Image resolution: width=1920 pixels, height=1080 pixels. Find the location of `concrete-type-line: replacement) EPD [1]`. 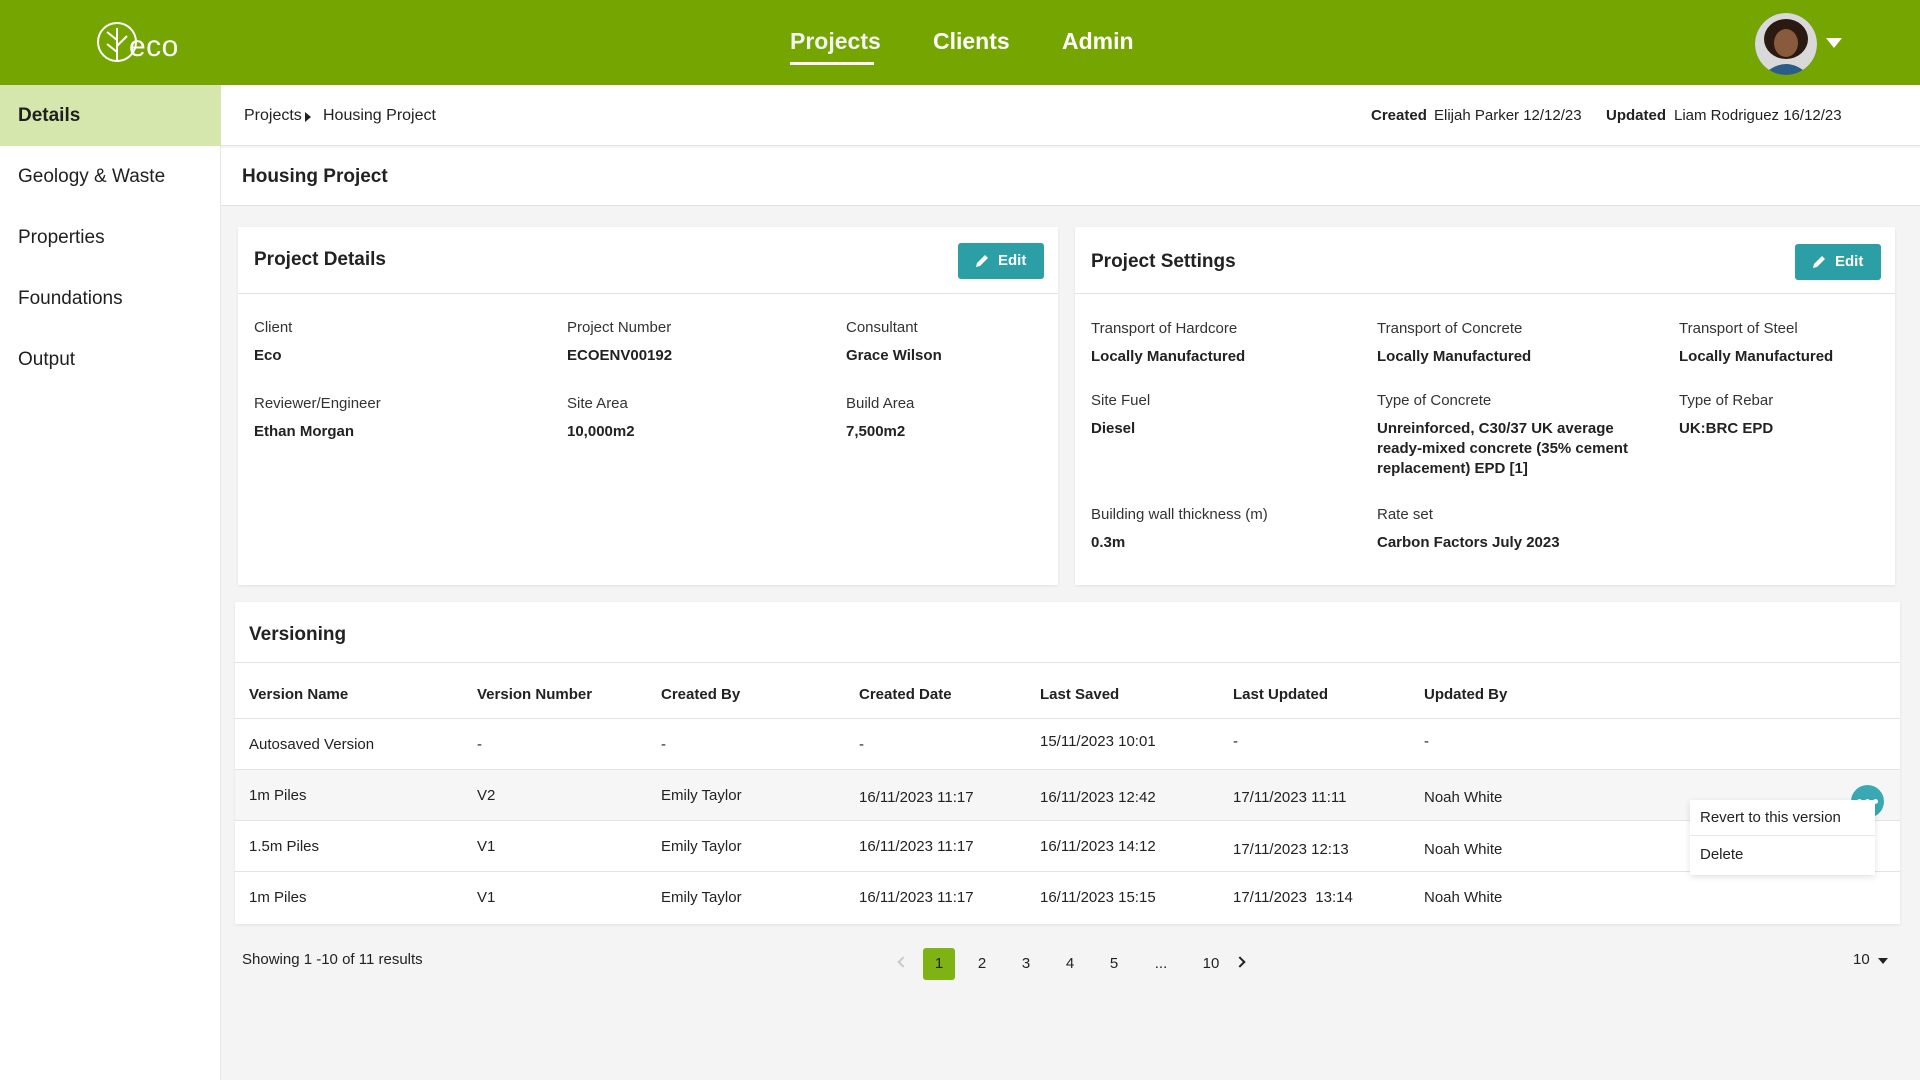

concrete-type-line: replacement) EPD [1] is located at coordinates (1452, 468).